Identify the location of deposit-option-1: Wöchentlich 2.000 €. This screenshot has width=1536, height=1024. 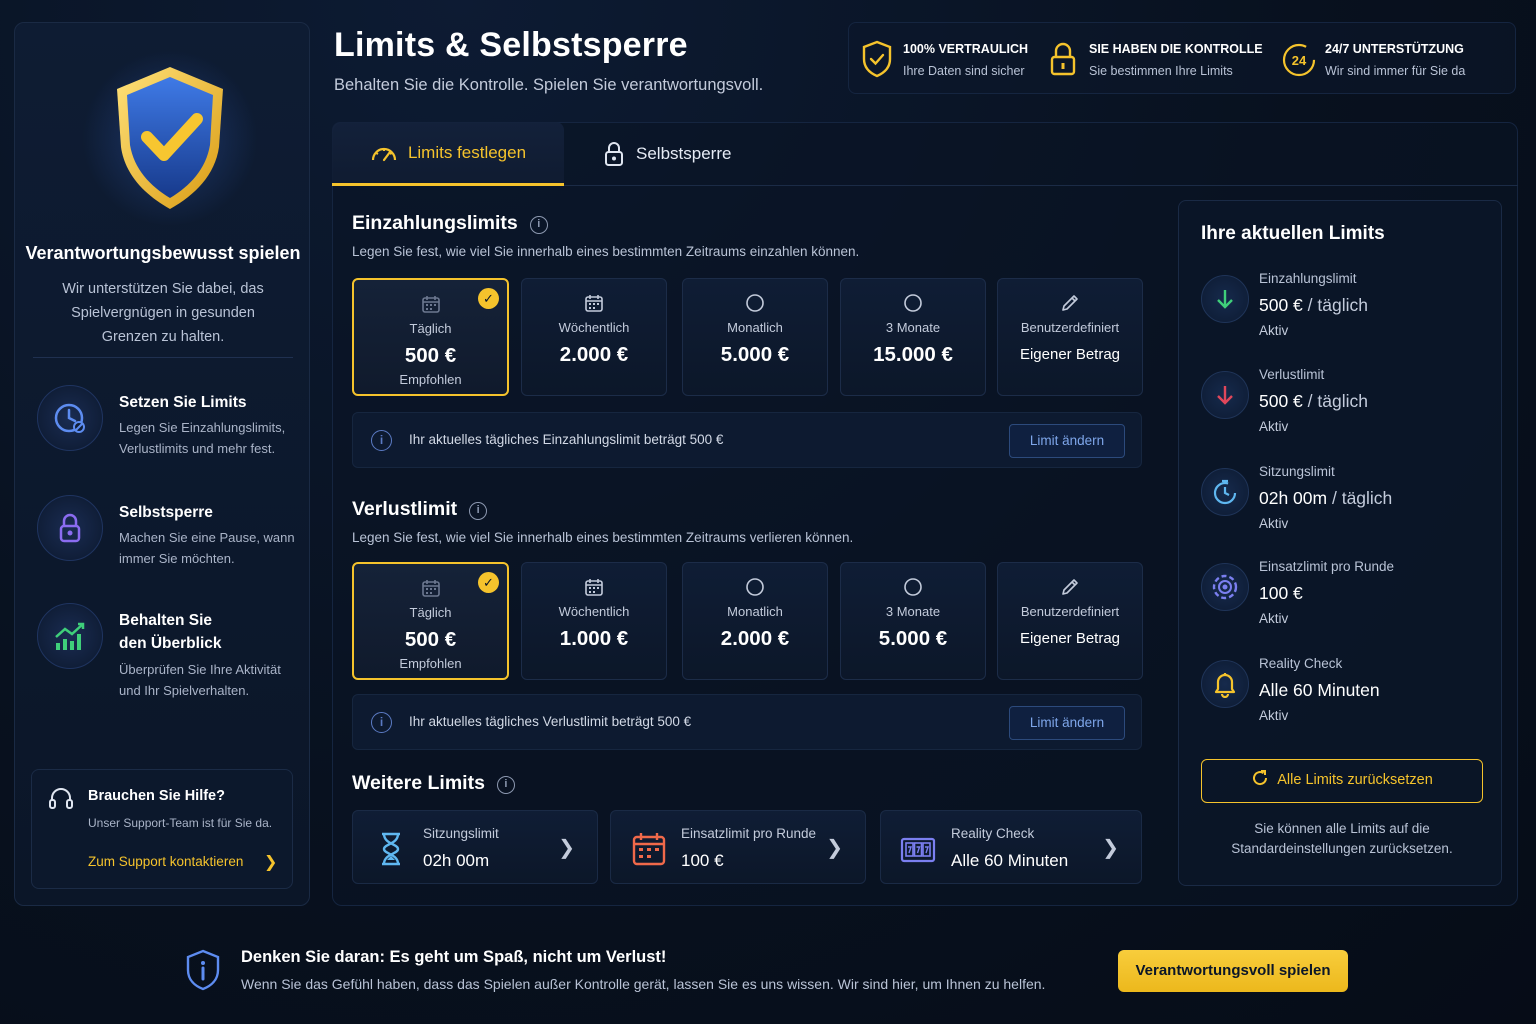
(594, 337).